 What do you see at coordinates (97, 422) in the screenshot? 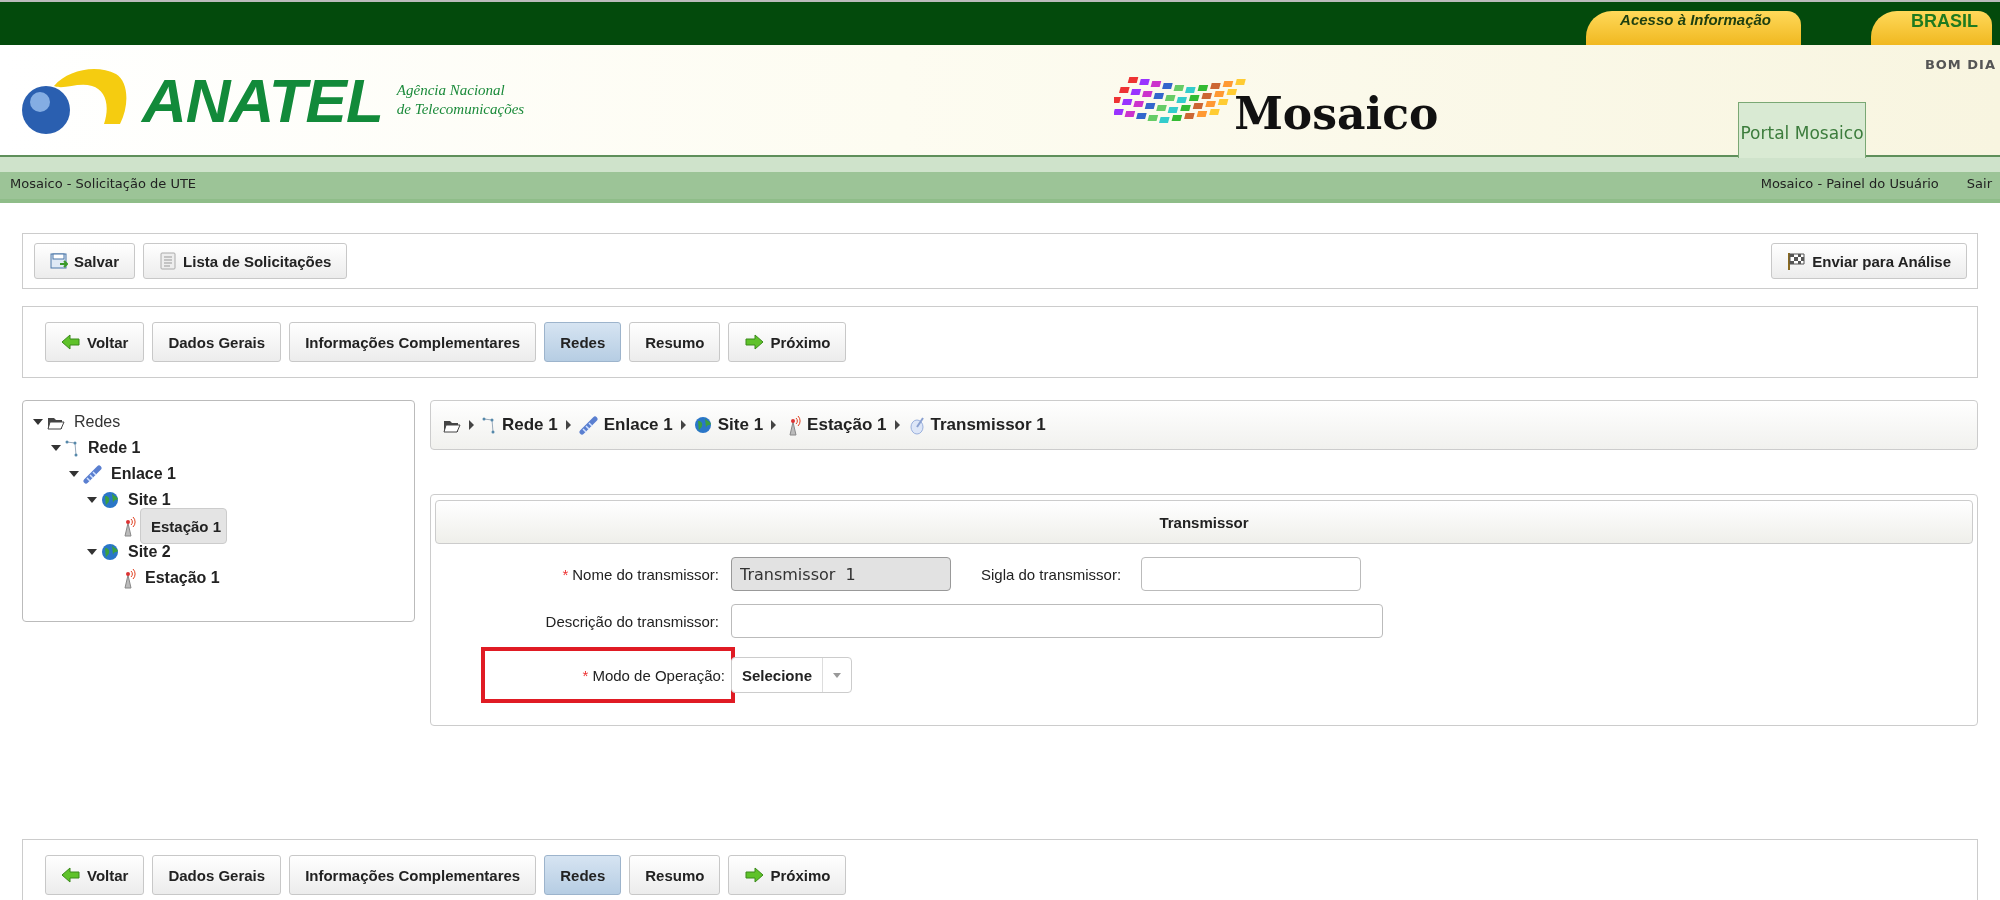
I see `tree-item: Redes` at bounding box center [97, 422].